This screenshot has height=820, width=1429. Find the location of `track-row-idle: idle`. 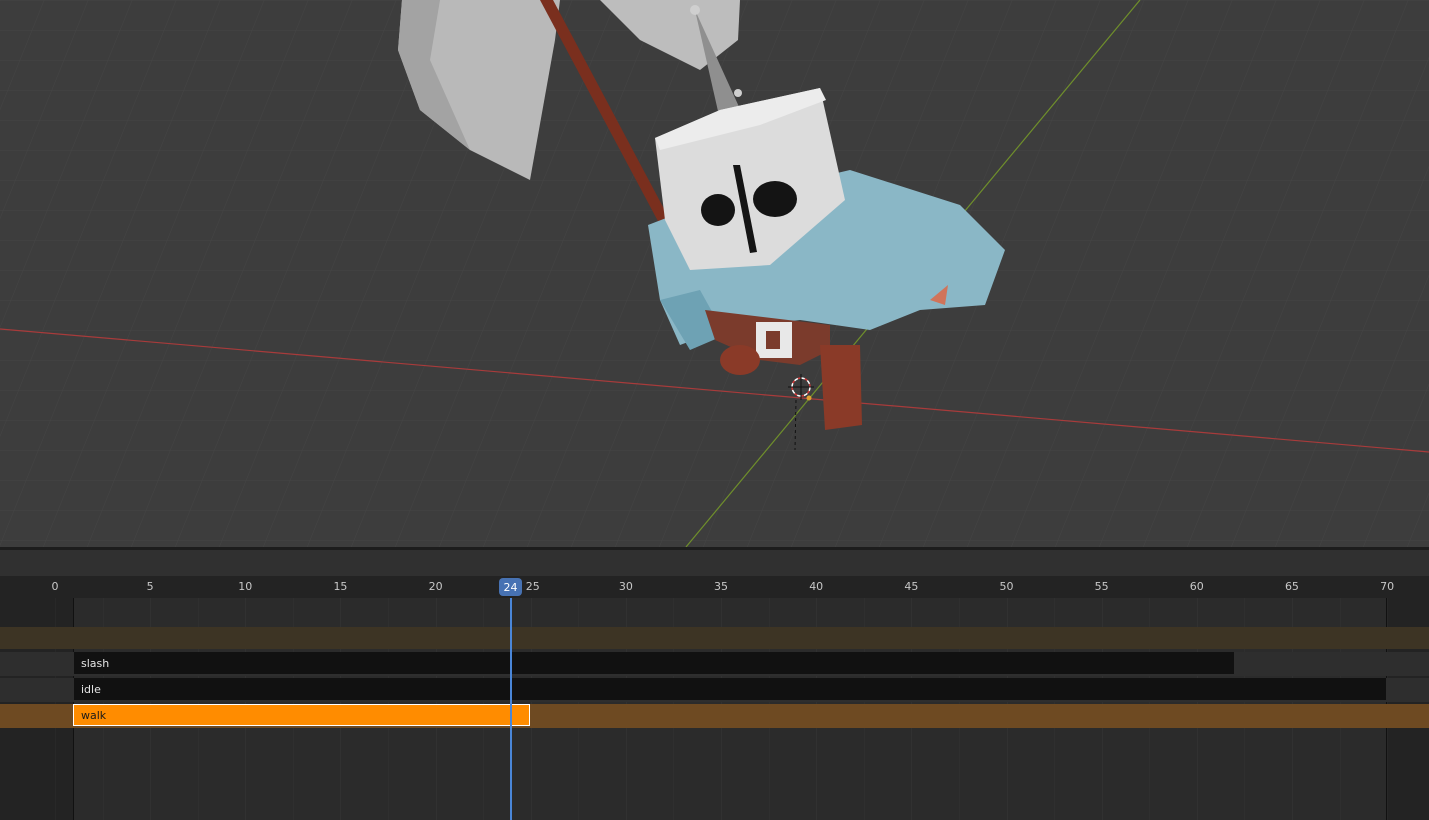

track-row-idle: idle is located at coordinates (714, 690).